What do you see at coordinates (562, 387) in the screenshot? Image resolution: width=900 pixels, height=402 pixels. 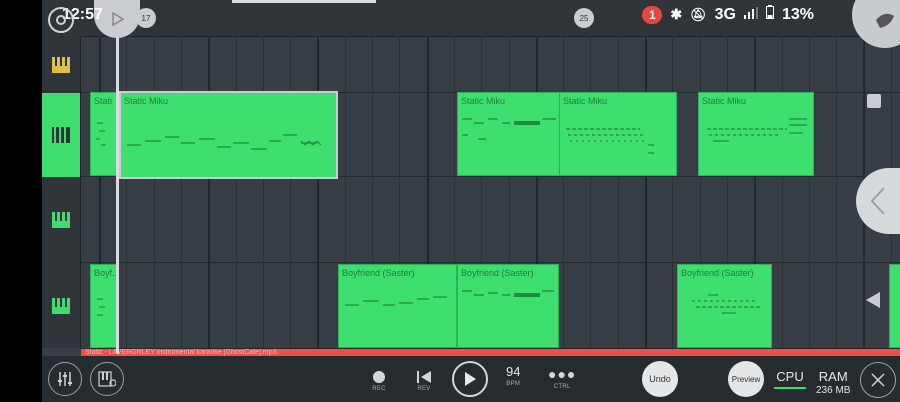 I see `control-label: CTRL` at bounding box center [562, 387].